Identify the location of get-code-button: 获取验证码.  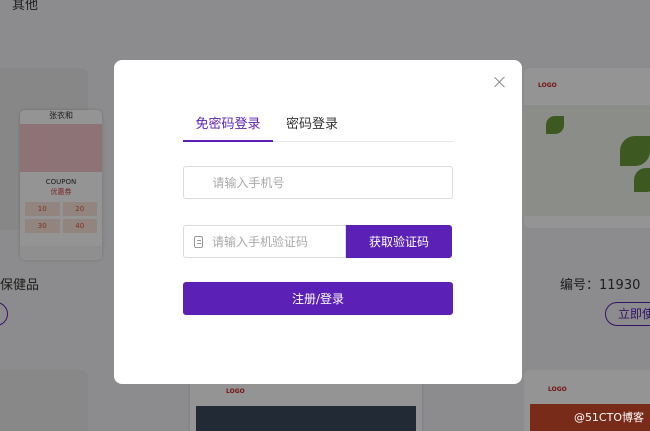
(399, 241).